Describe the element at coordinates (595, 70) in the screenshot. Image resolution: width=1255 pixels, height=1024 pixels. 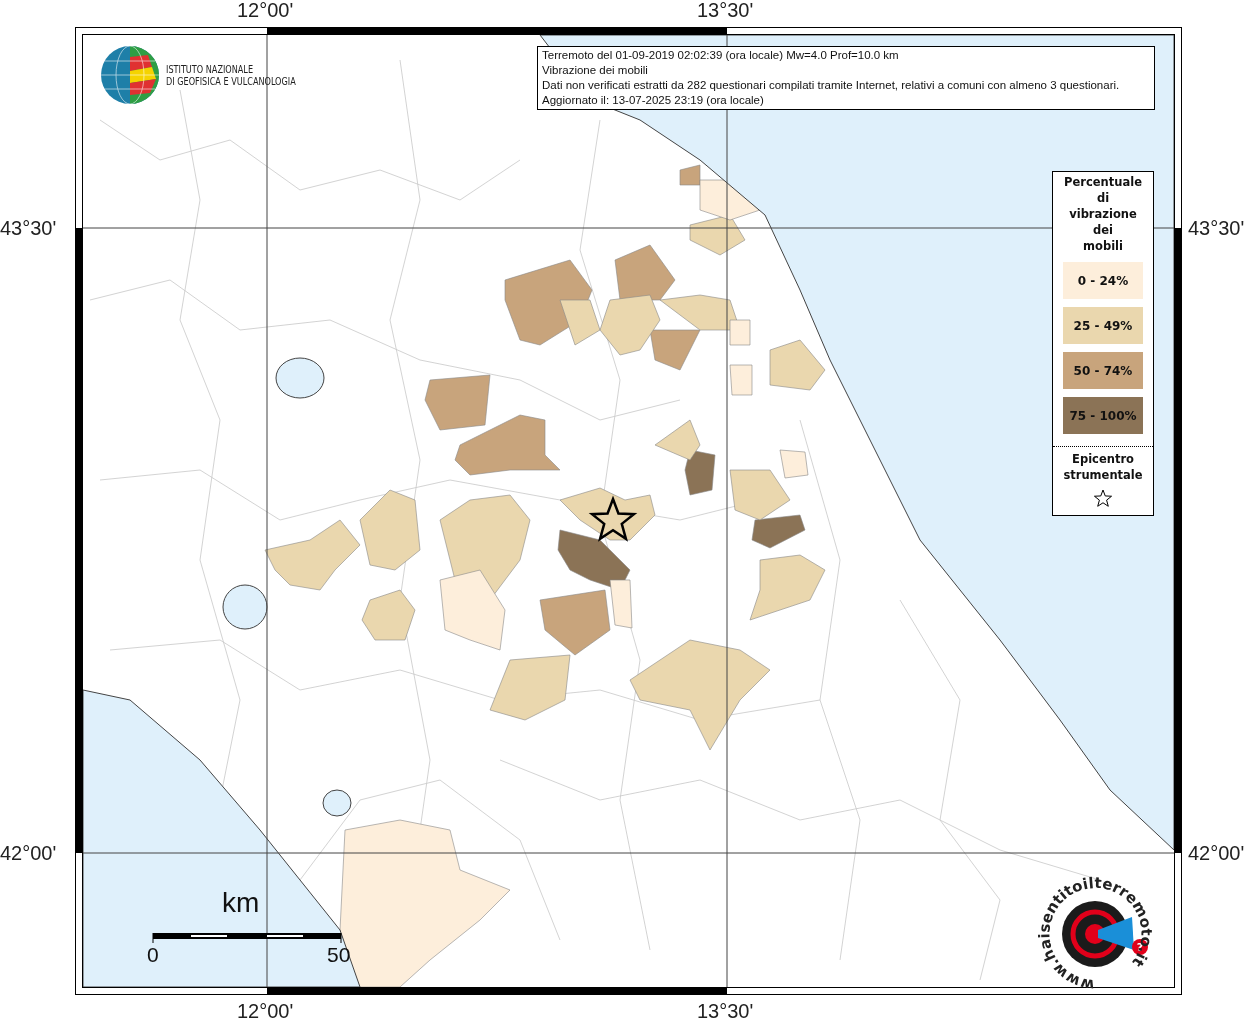
I see `info-text: Vibrazione dei mobili` at that location.